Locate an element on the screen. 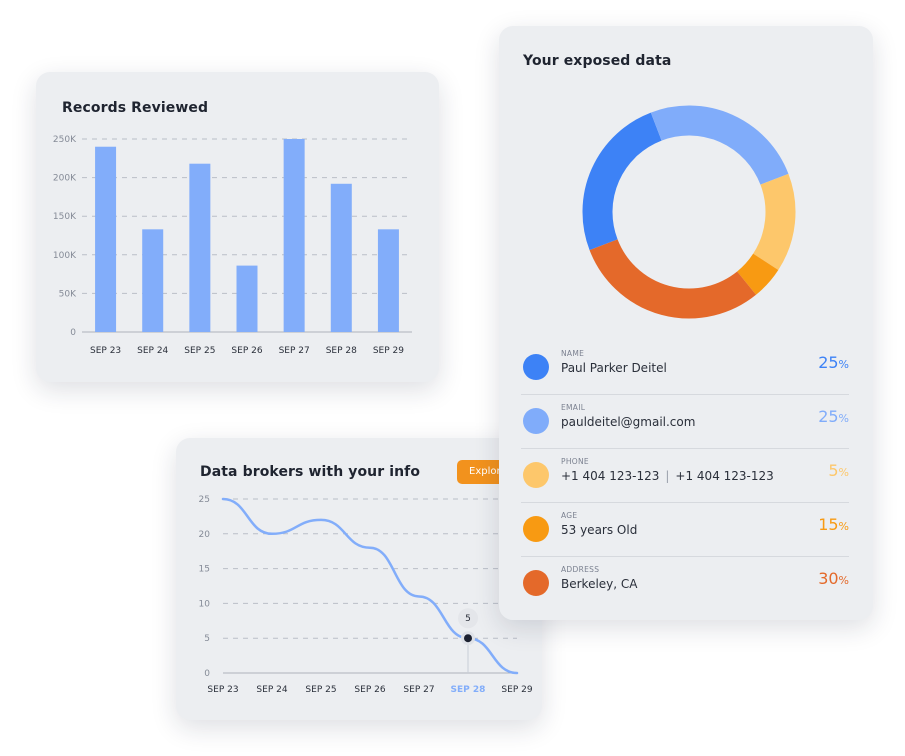 The height and width of the screenshot is (756, 905). bar-y-tick-label: 150K is located at coordinates (65, 217).